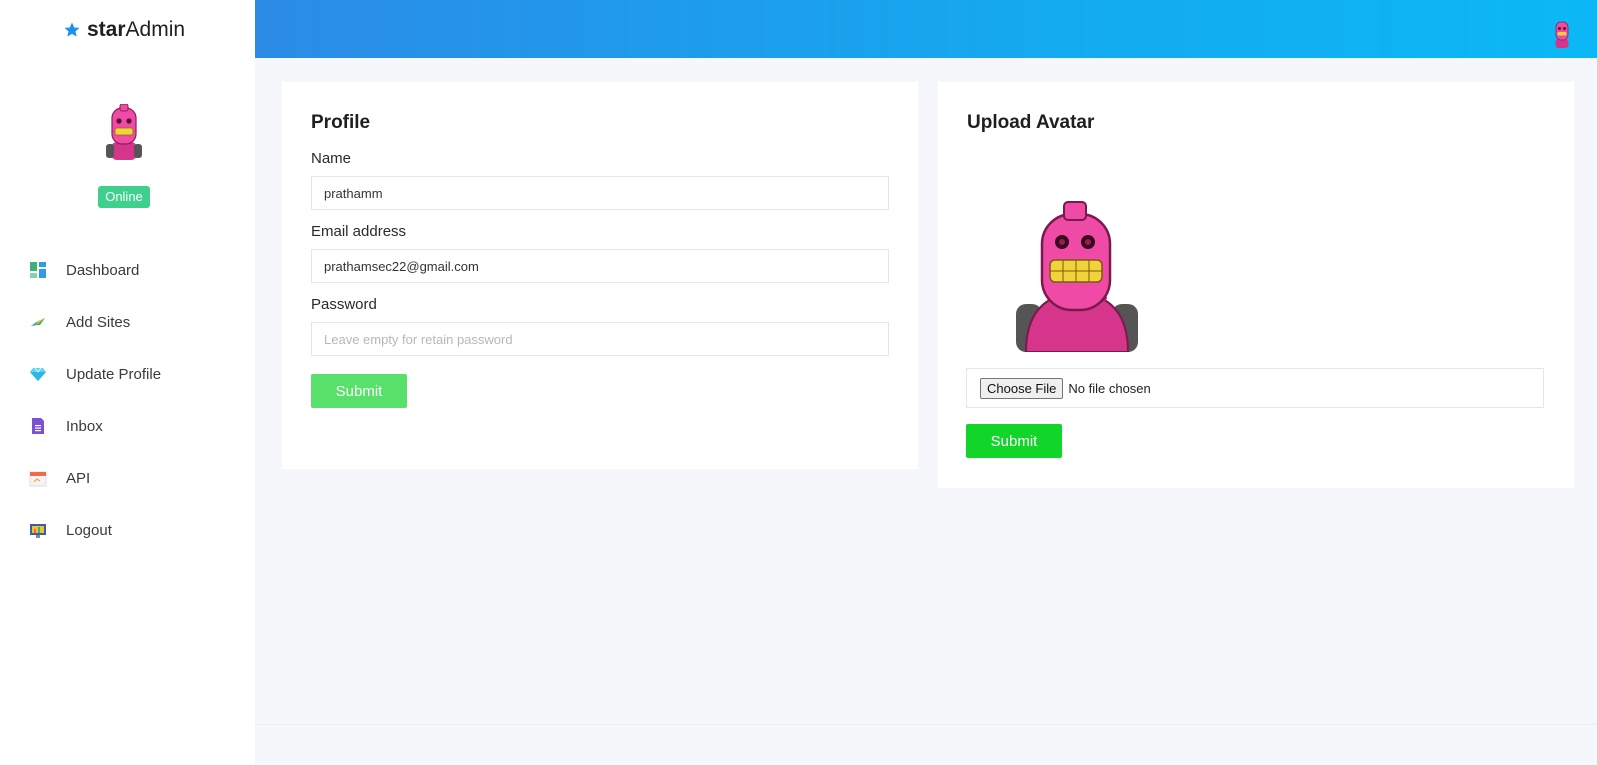 The image size is (1597, 765). I want to click on sidebar-item-logout: Logout, so click(127, 530).